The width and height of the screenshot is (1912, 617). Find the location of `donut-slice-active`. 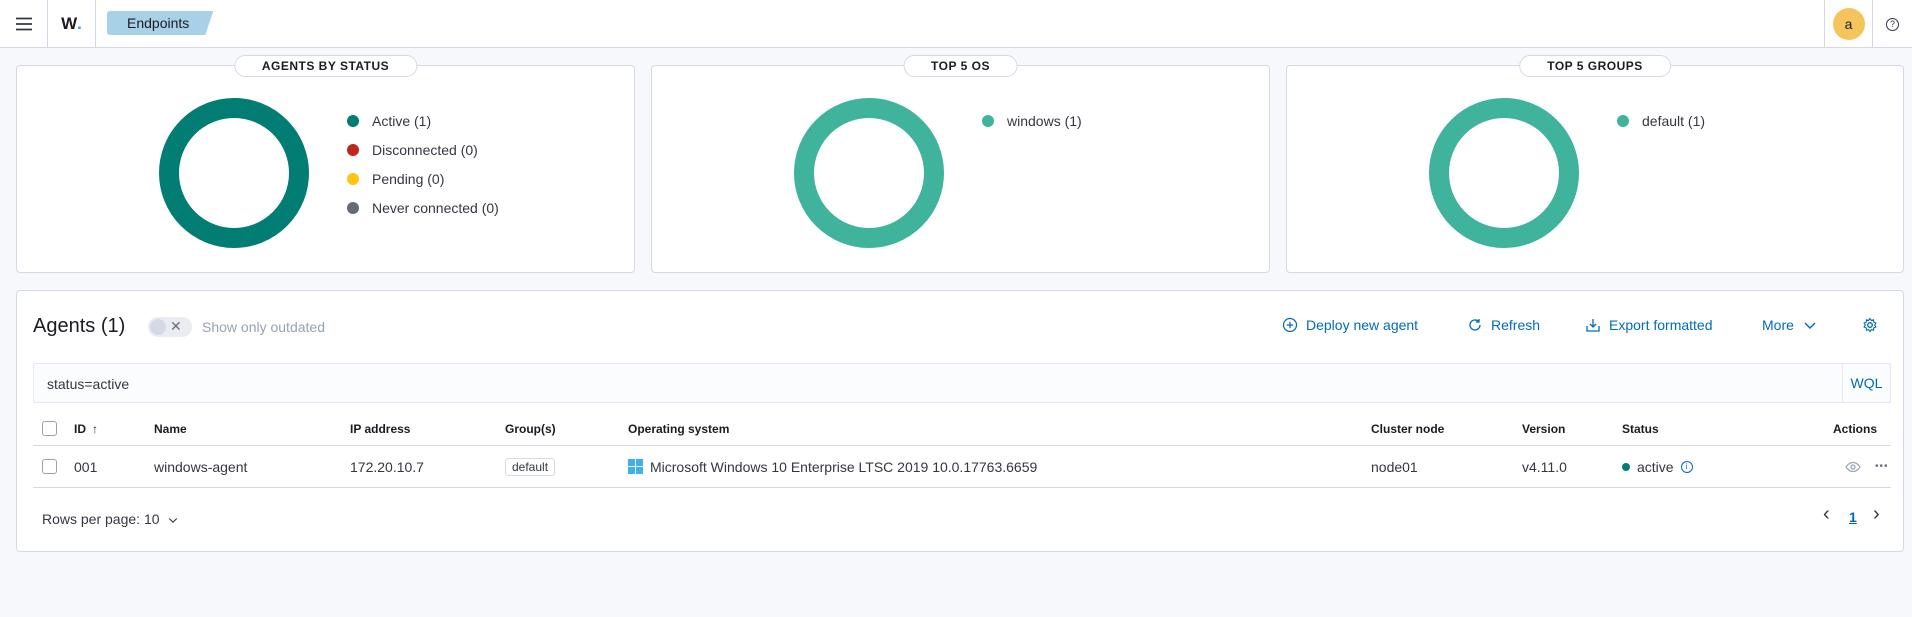

donut-slice-active is located at coordinates (234, 173).